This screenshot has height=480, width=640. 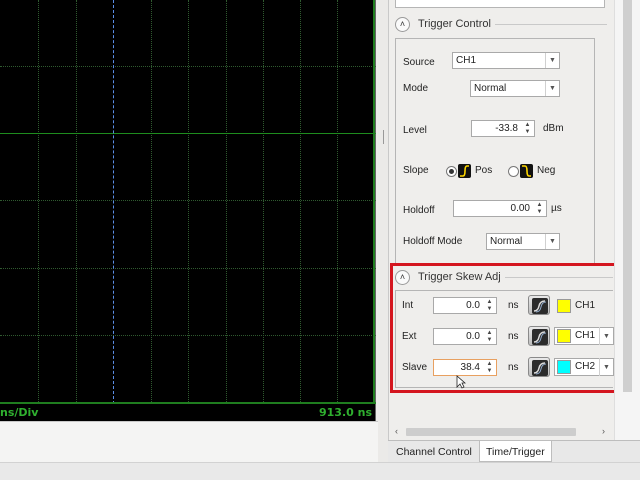 I want to click on trigger-marker, so click(x=113, y=202).